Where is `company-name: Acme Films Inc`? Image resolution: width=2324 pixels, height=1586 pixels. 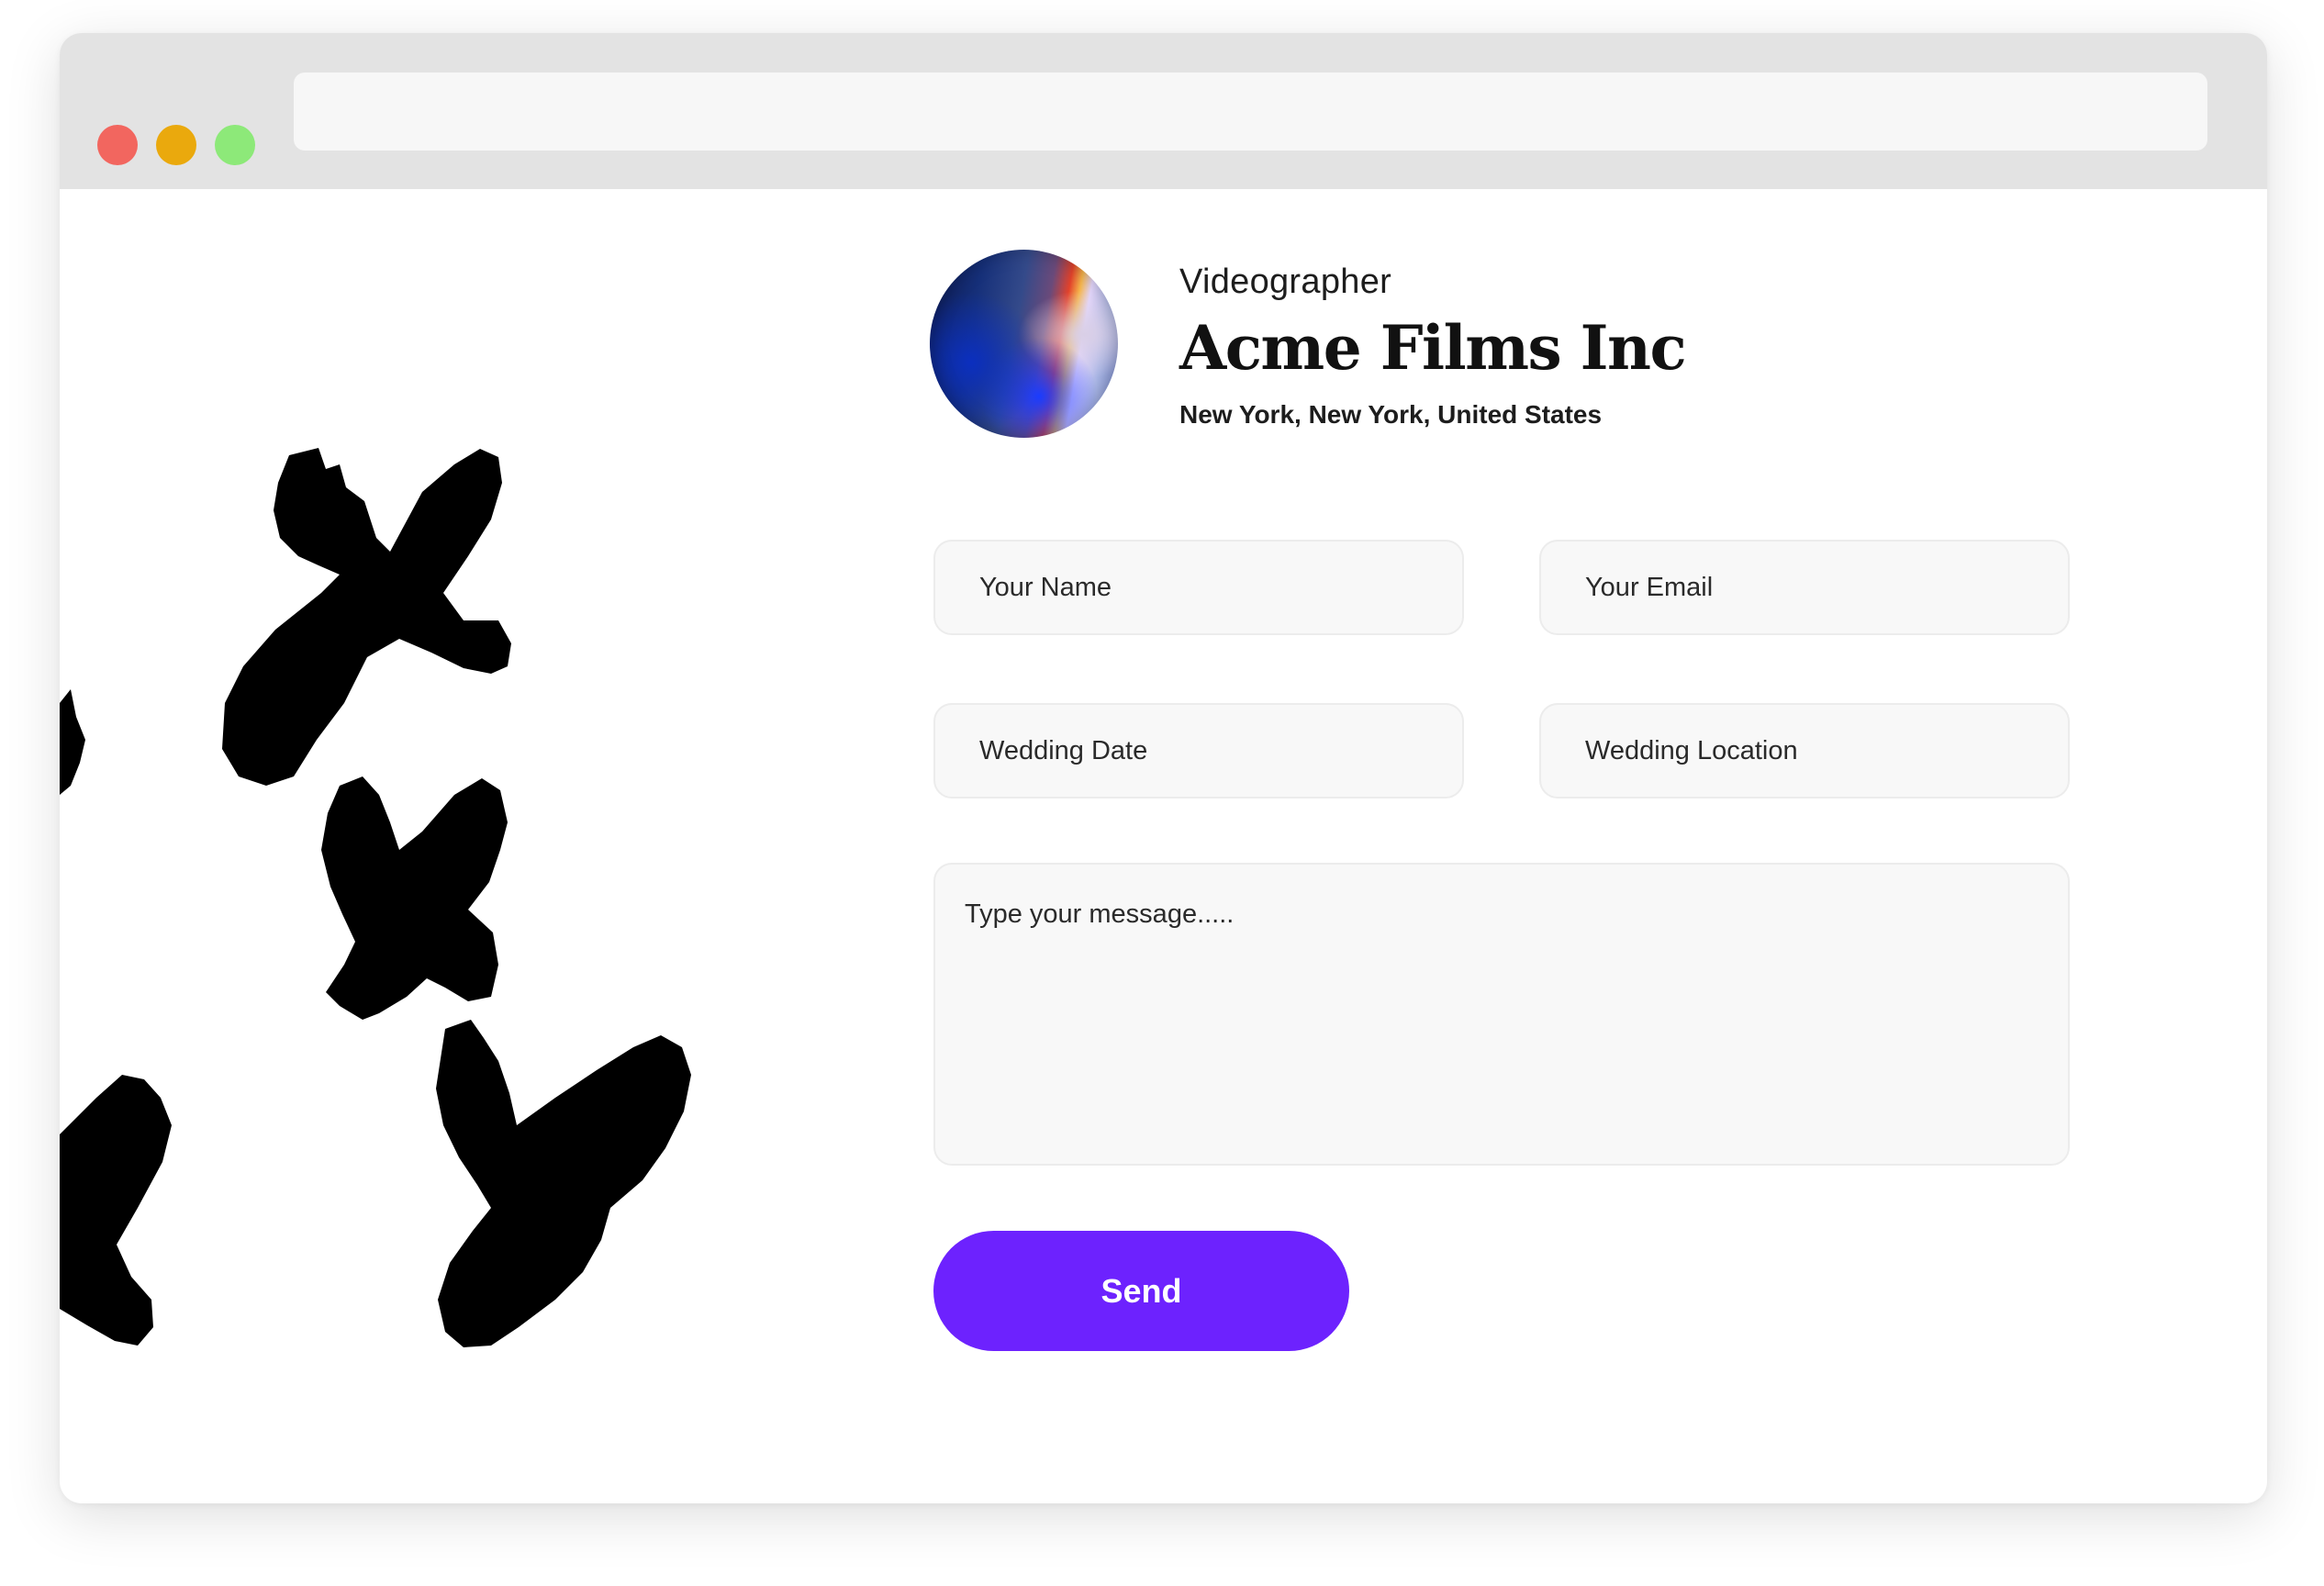 company-name: Acme Films Inc is located at coordinates (1433, 348).